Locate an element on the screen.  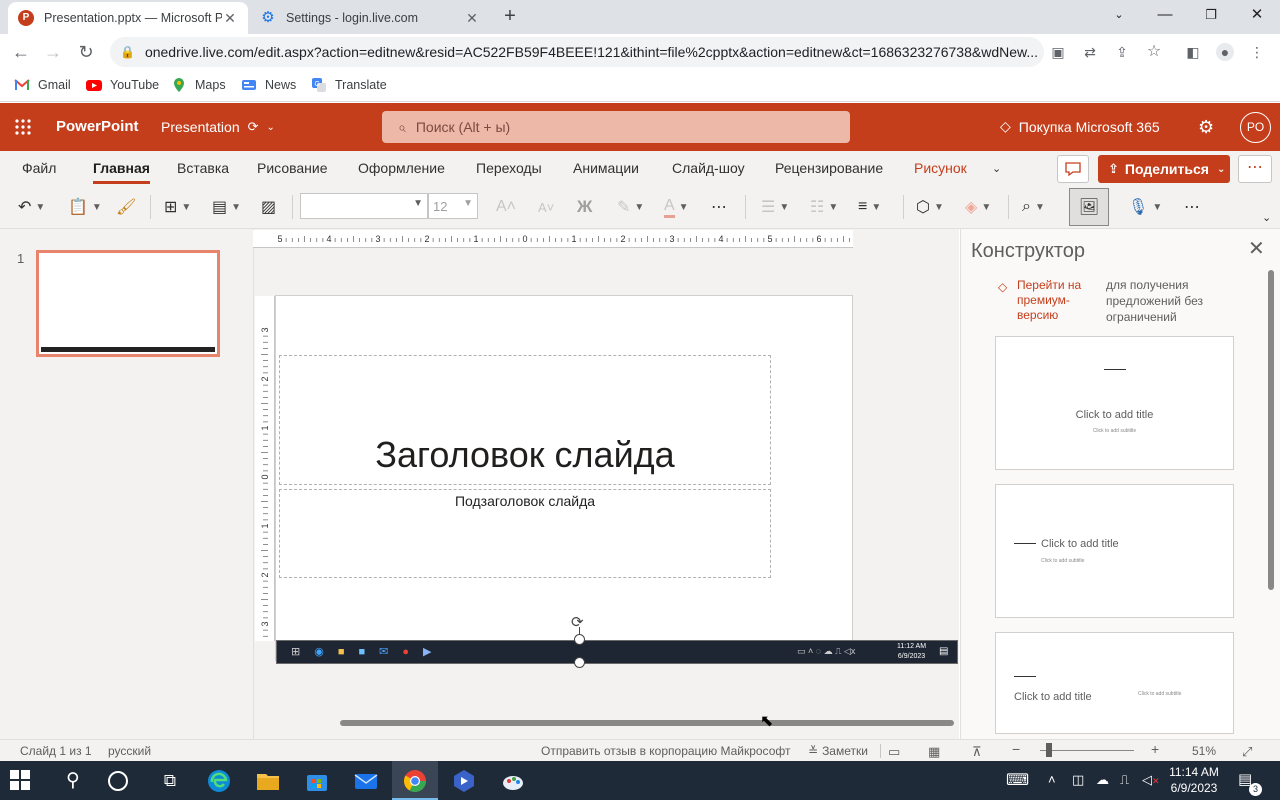
font-color-button: A ▼ is located at coordinates (676, 207).